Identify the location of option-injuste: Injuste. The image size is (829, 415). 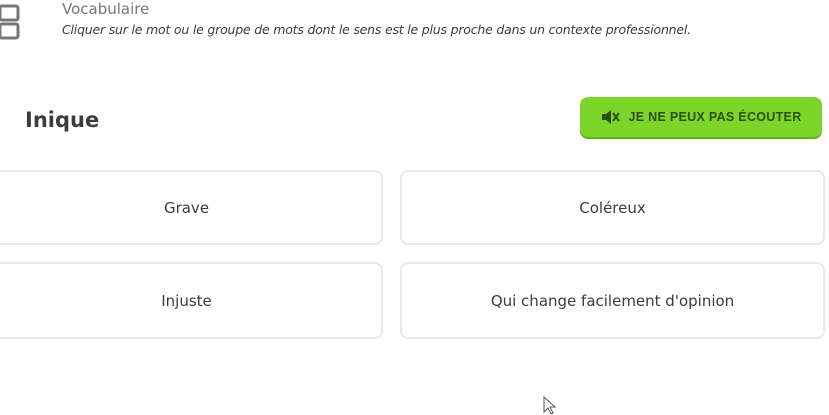
(191, 300).